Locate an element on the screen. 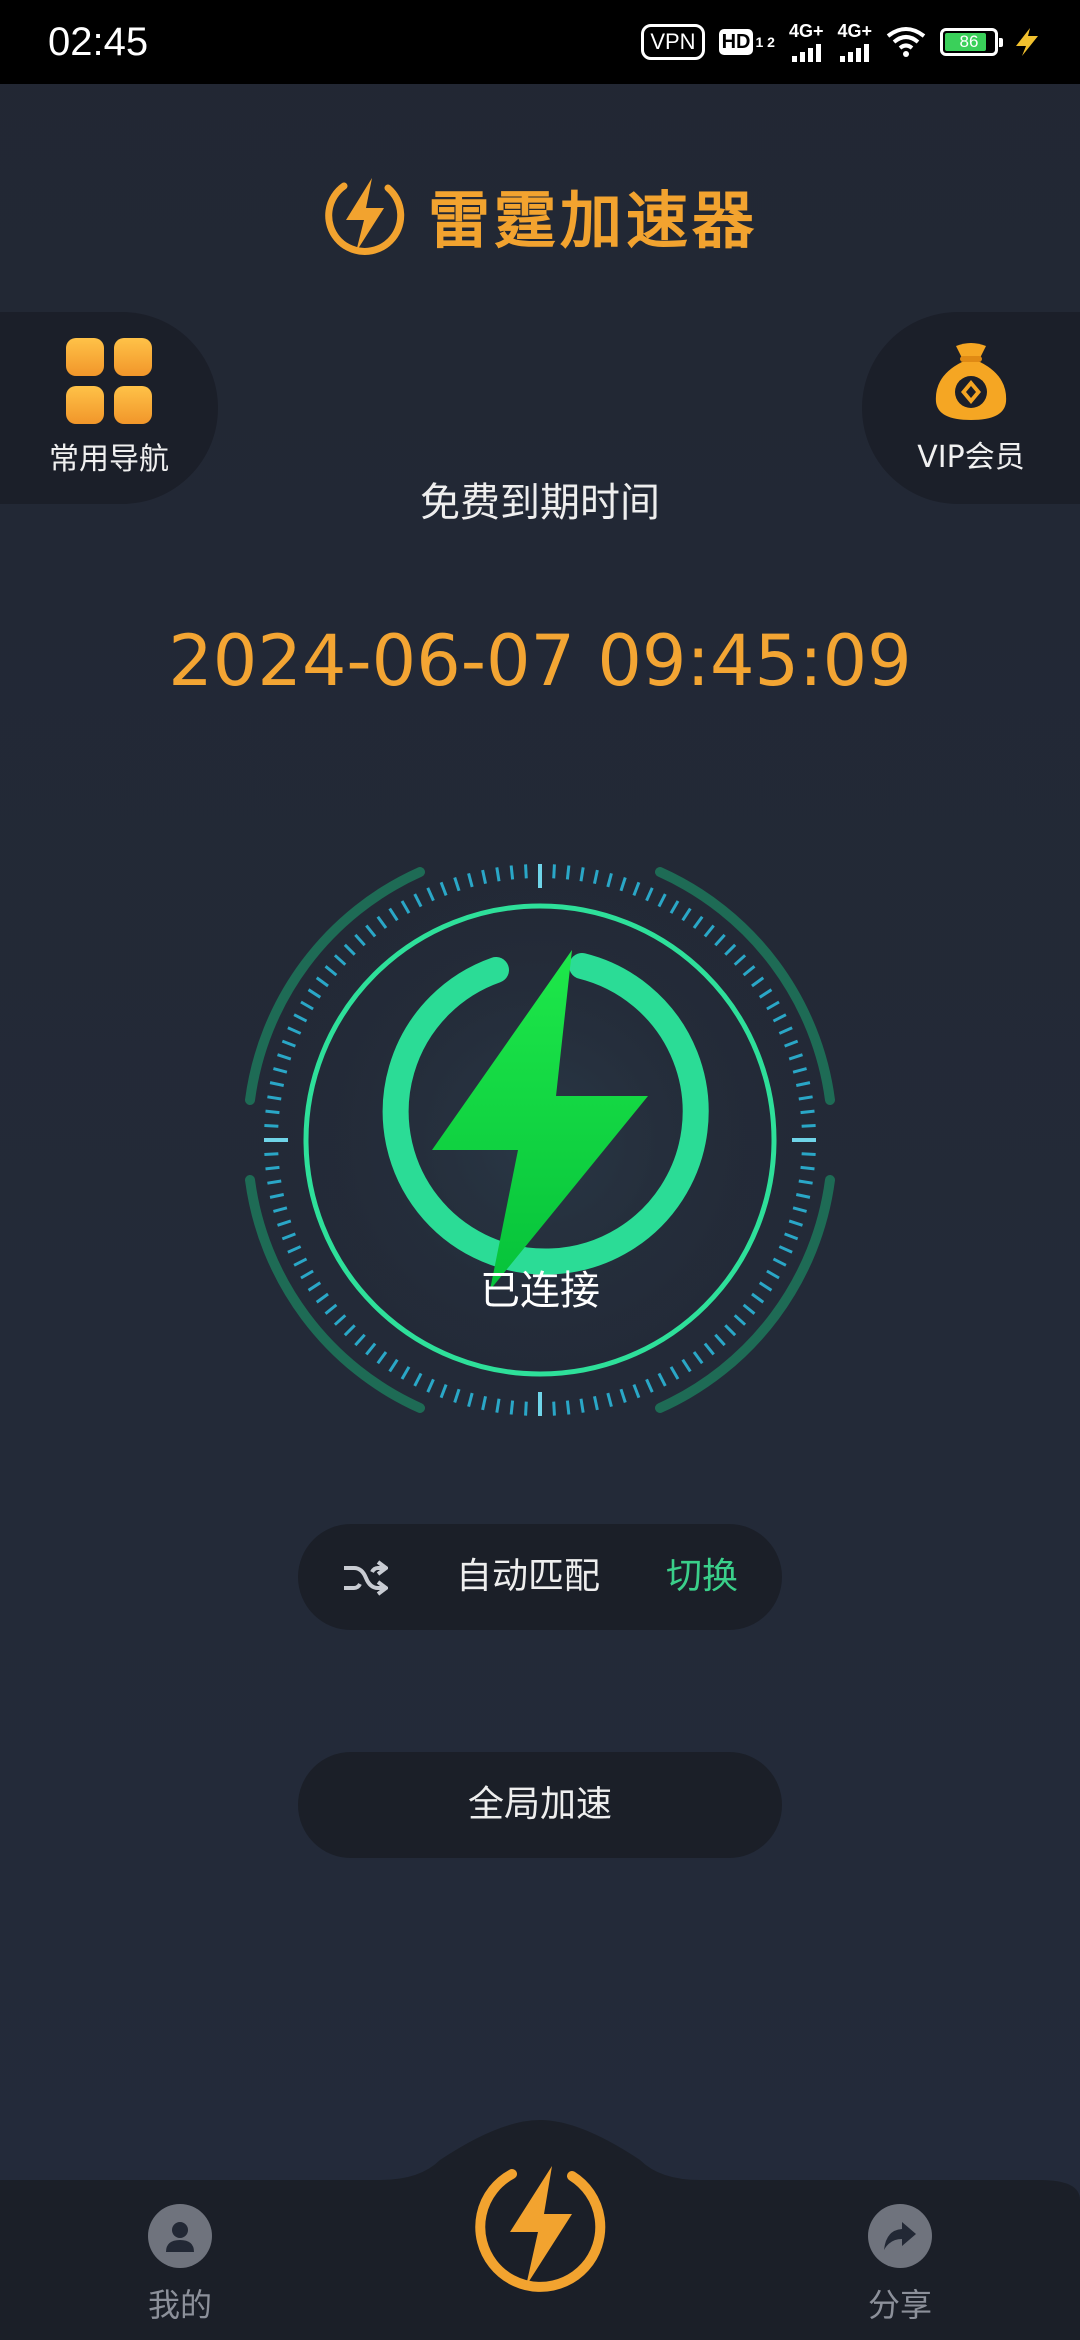 This screenshot has width=1080, height=2340. status-icons: VPN HD 1 2 4G+ 4G+ 86 is located at coordinates (841, 42).